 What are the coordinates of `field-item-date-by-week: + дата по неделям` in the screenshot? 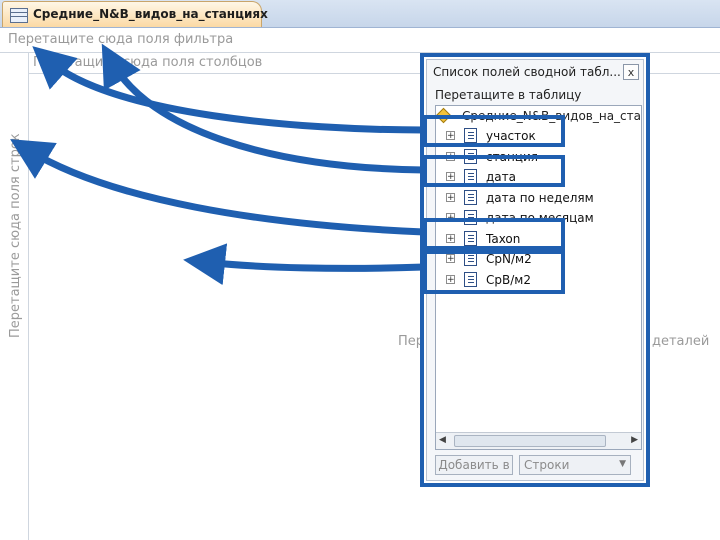 It's located at (541, 198).